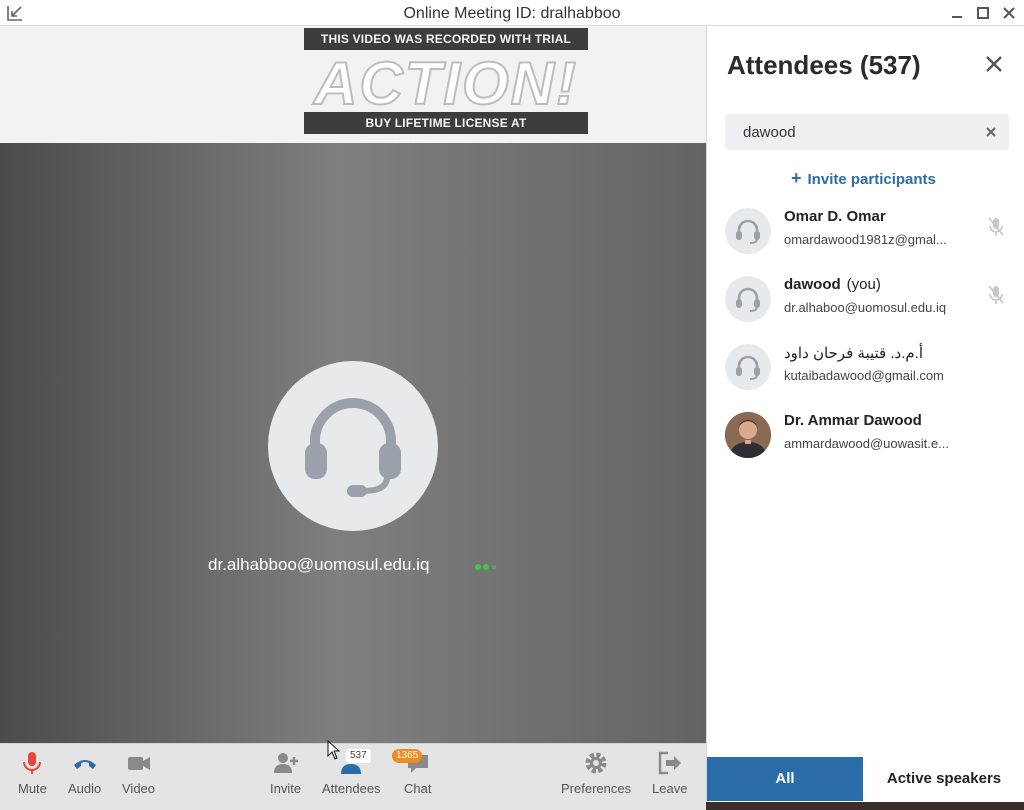 The height and width of the screenshot is (810, 1024). Describe the element at coordinates (824, 65) in the screenshot. I see `panel-title: Attendees (537)` at that location.